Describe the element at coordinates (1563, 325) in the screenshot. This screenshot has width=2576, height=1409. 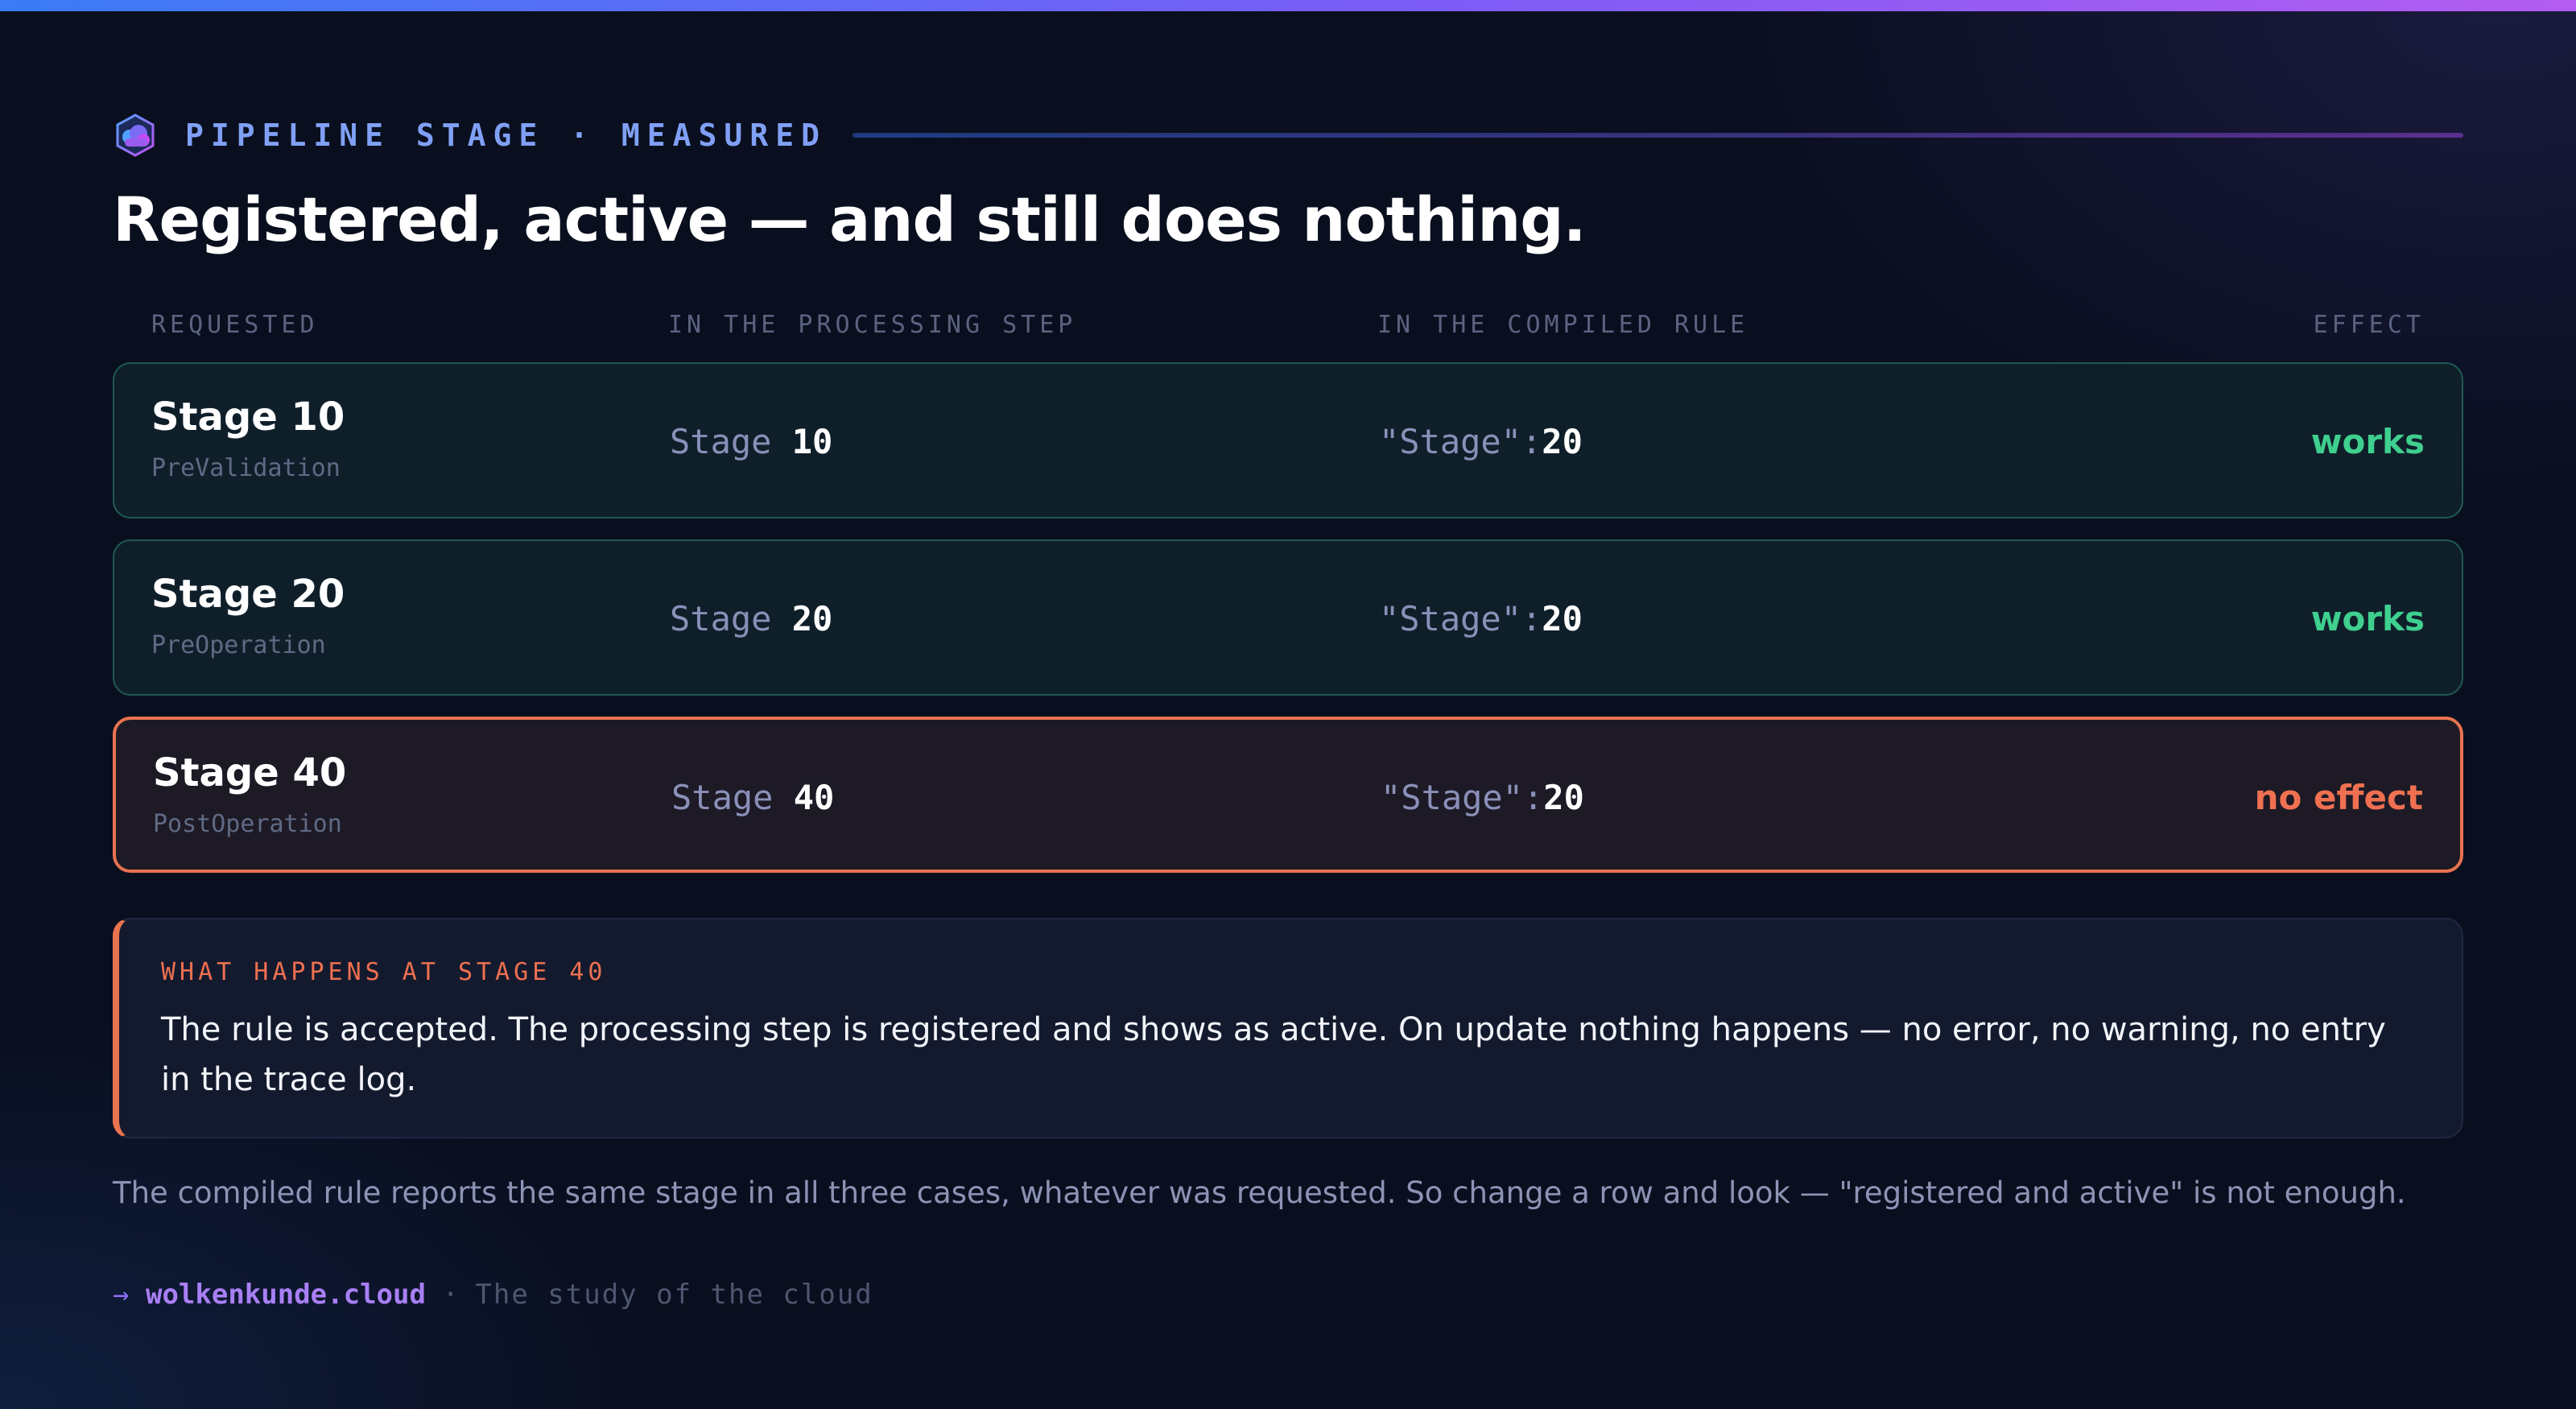
I see `column-header-compiled-rule: IN THE COMPILED RULE` at that location.